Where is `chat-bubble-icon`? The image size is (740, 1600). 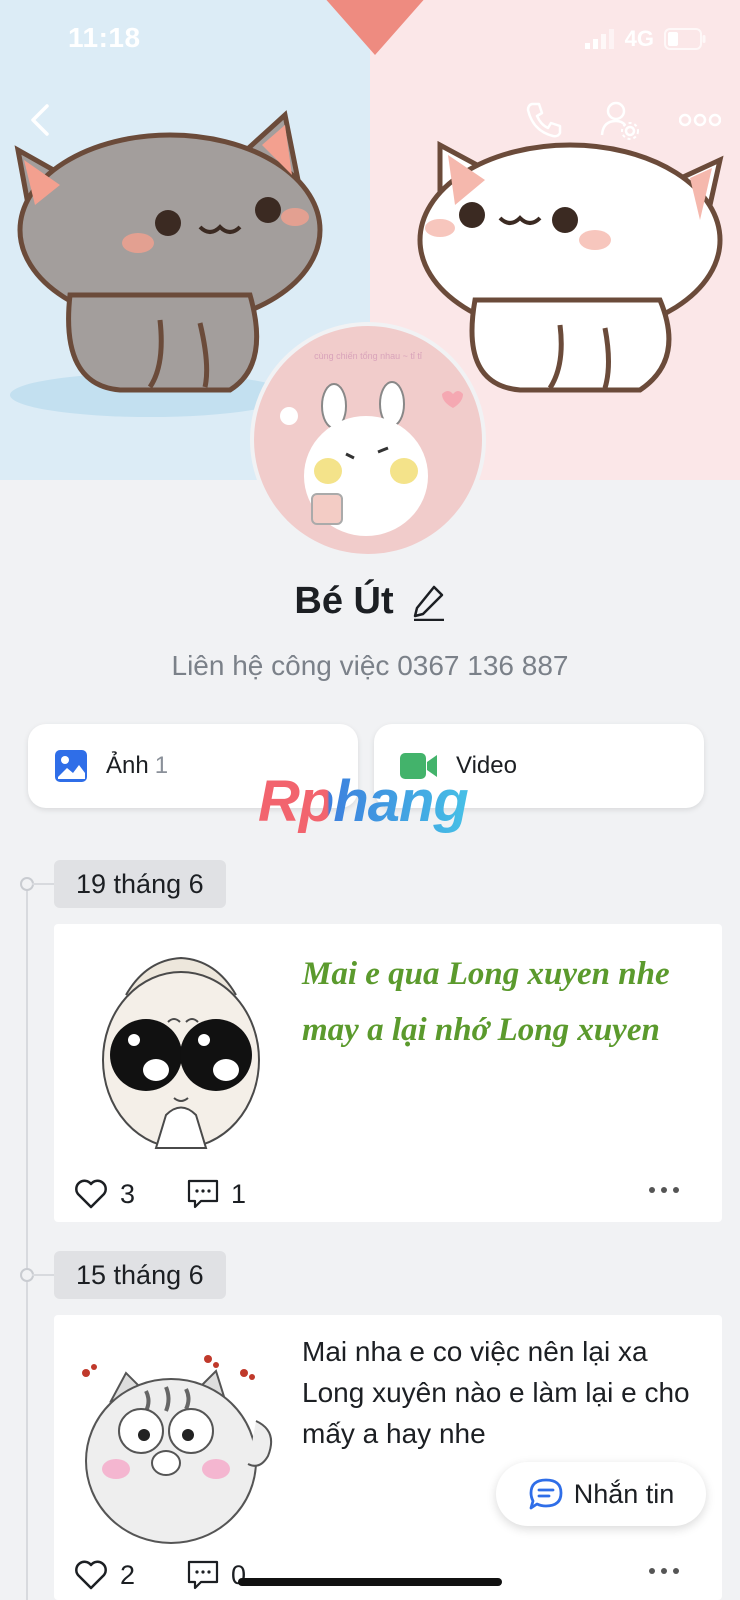 chat-bubble-icon is located at coordinates (546, 1494).